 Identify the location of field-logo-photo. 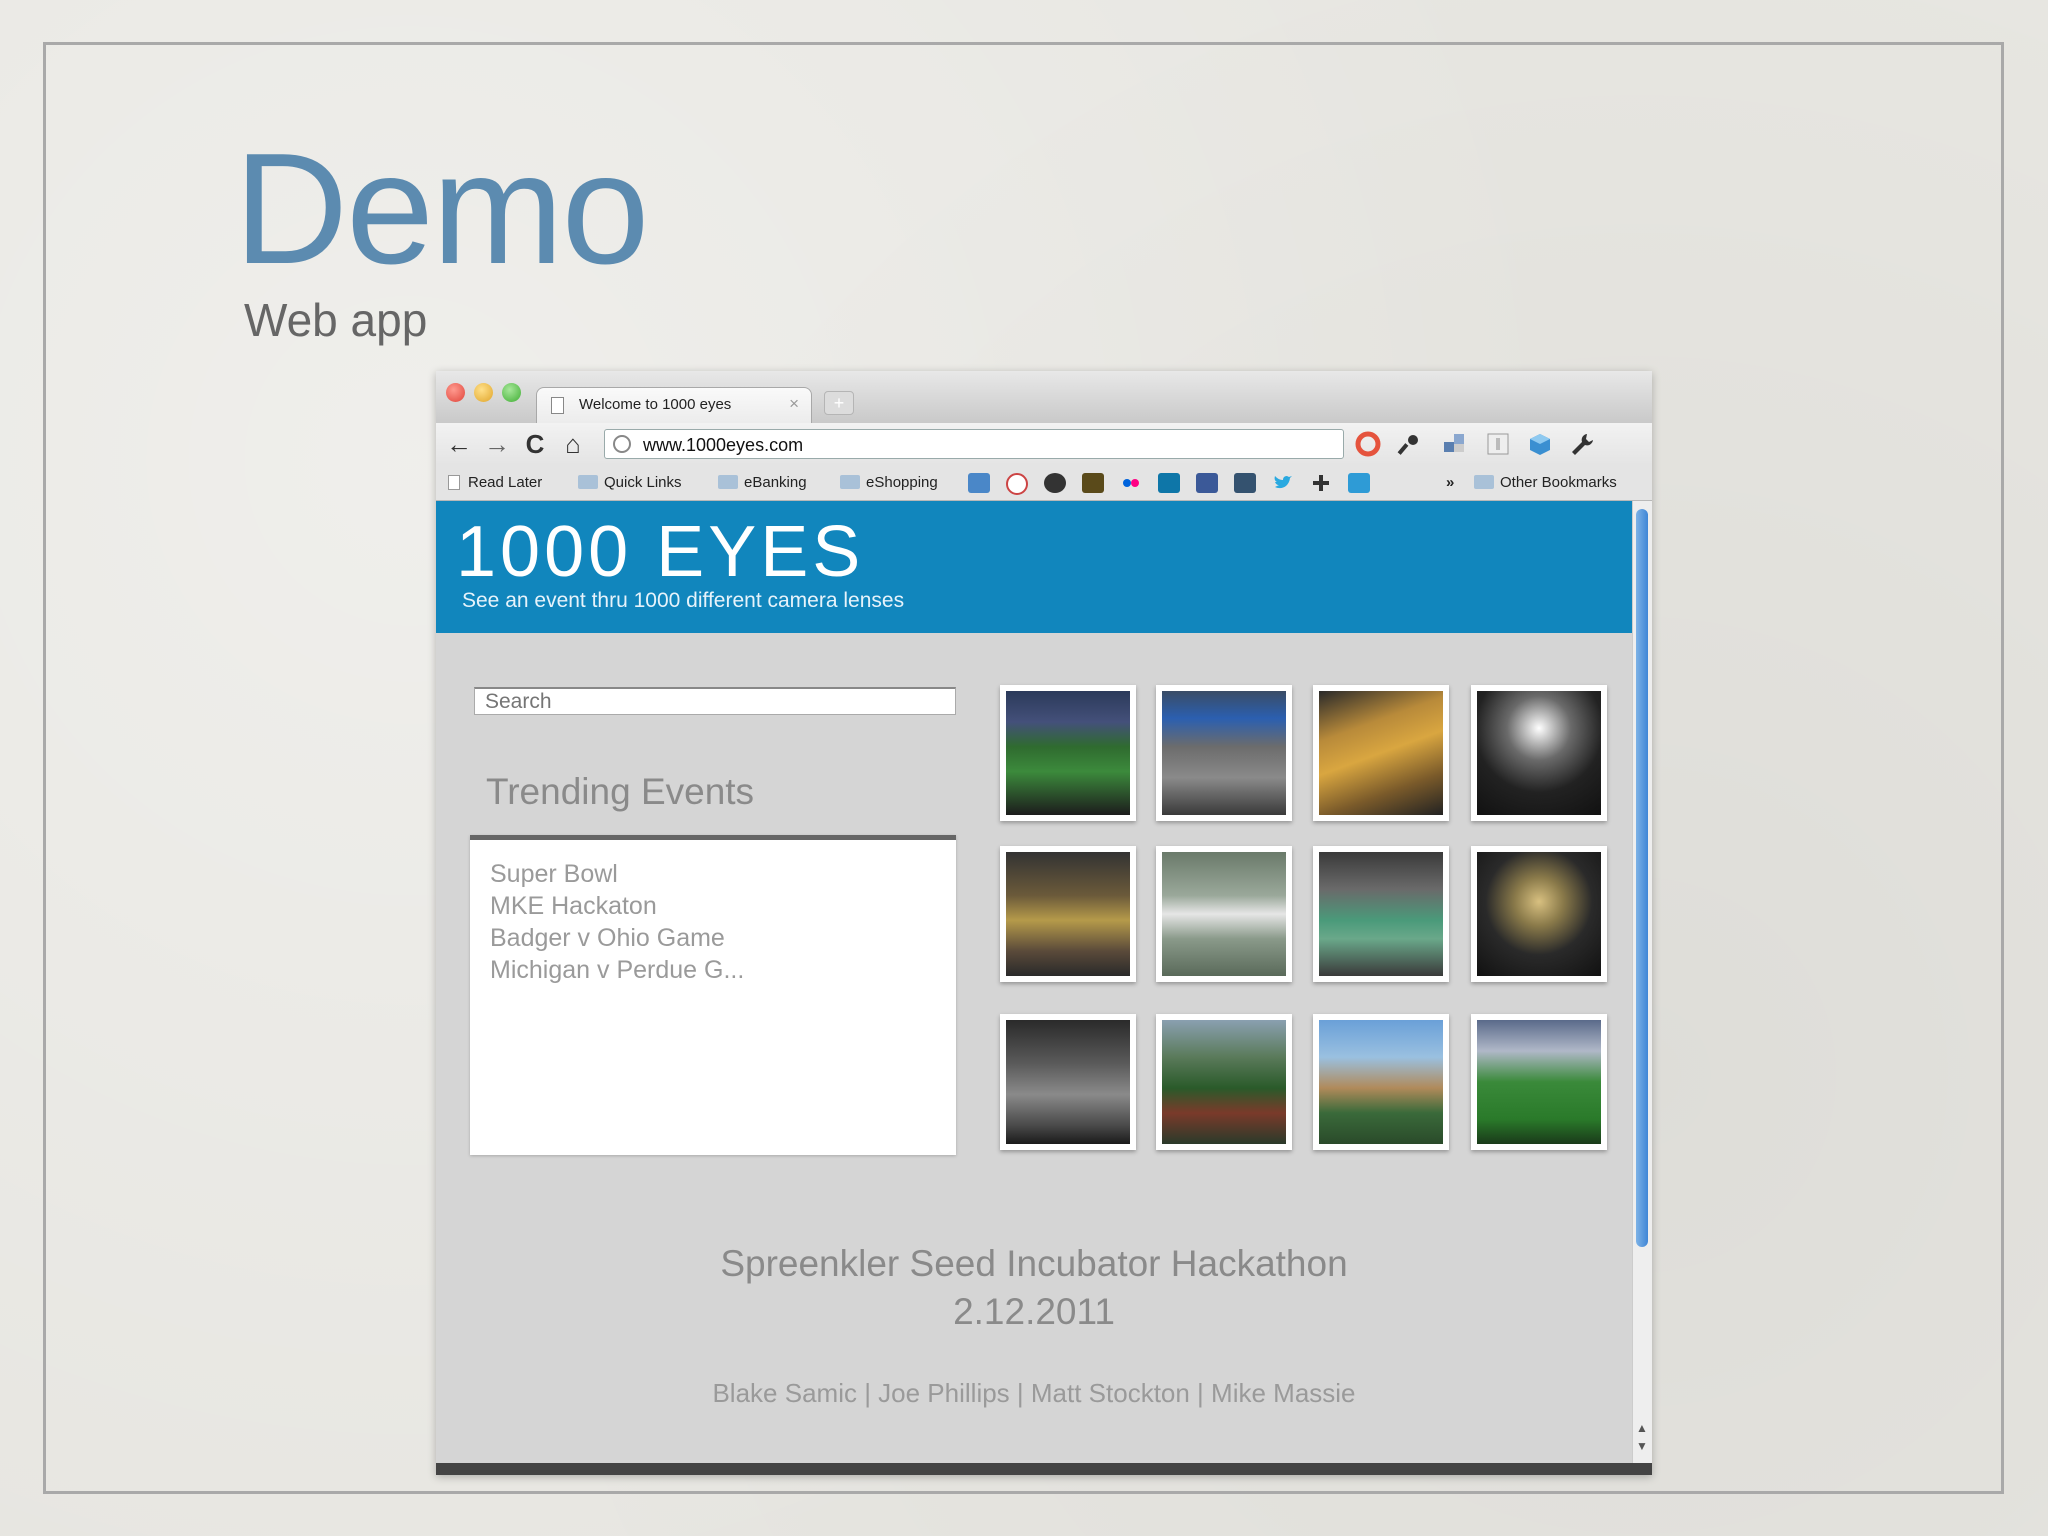
(1224, 914).